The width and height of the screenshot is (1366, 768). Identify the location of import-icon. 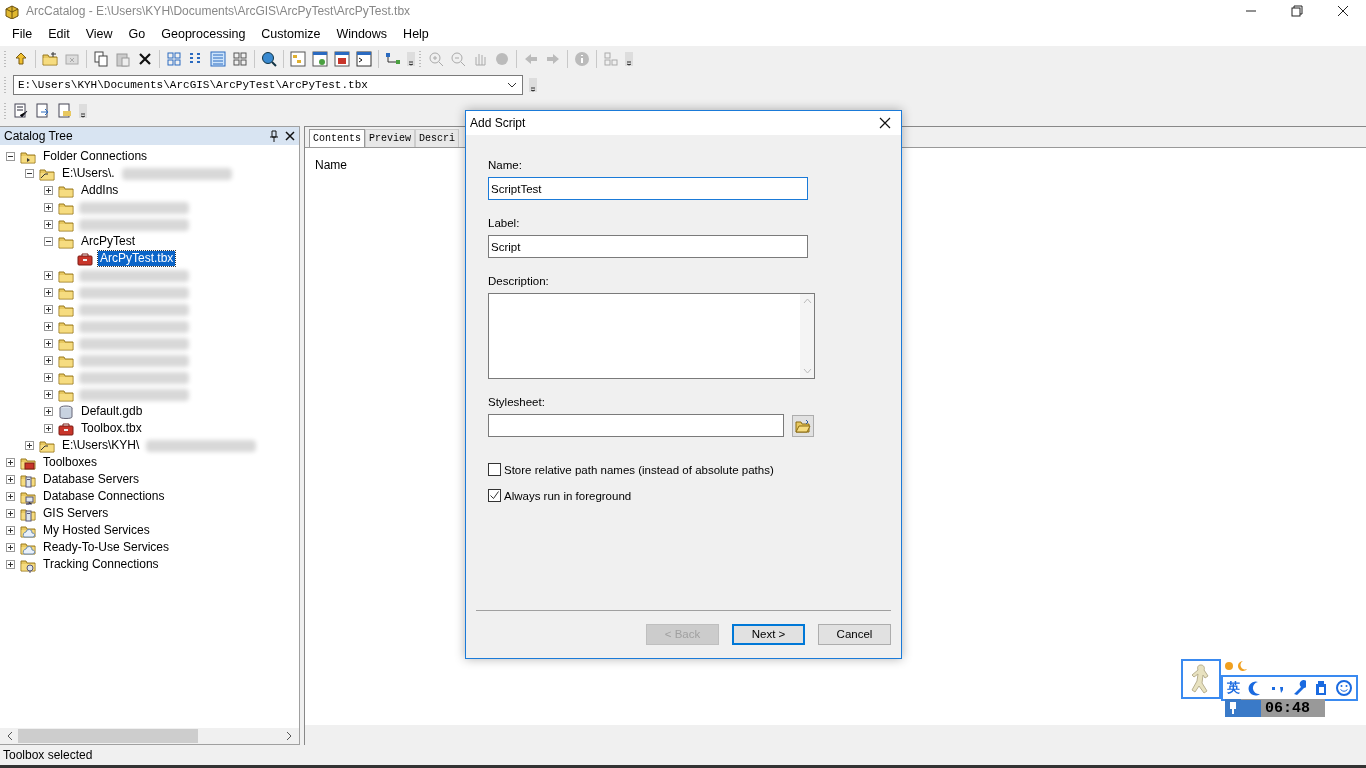
(43, 111).